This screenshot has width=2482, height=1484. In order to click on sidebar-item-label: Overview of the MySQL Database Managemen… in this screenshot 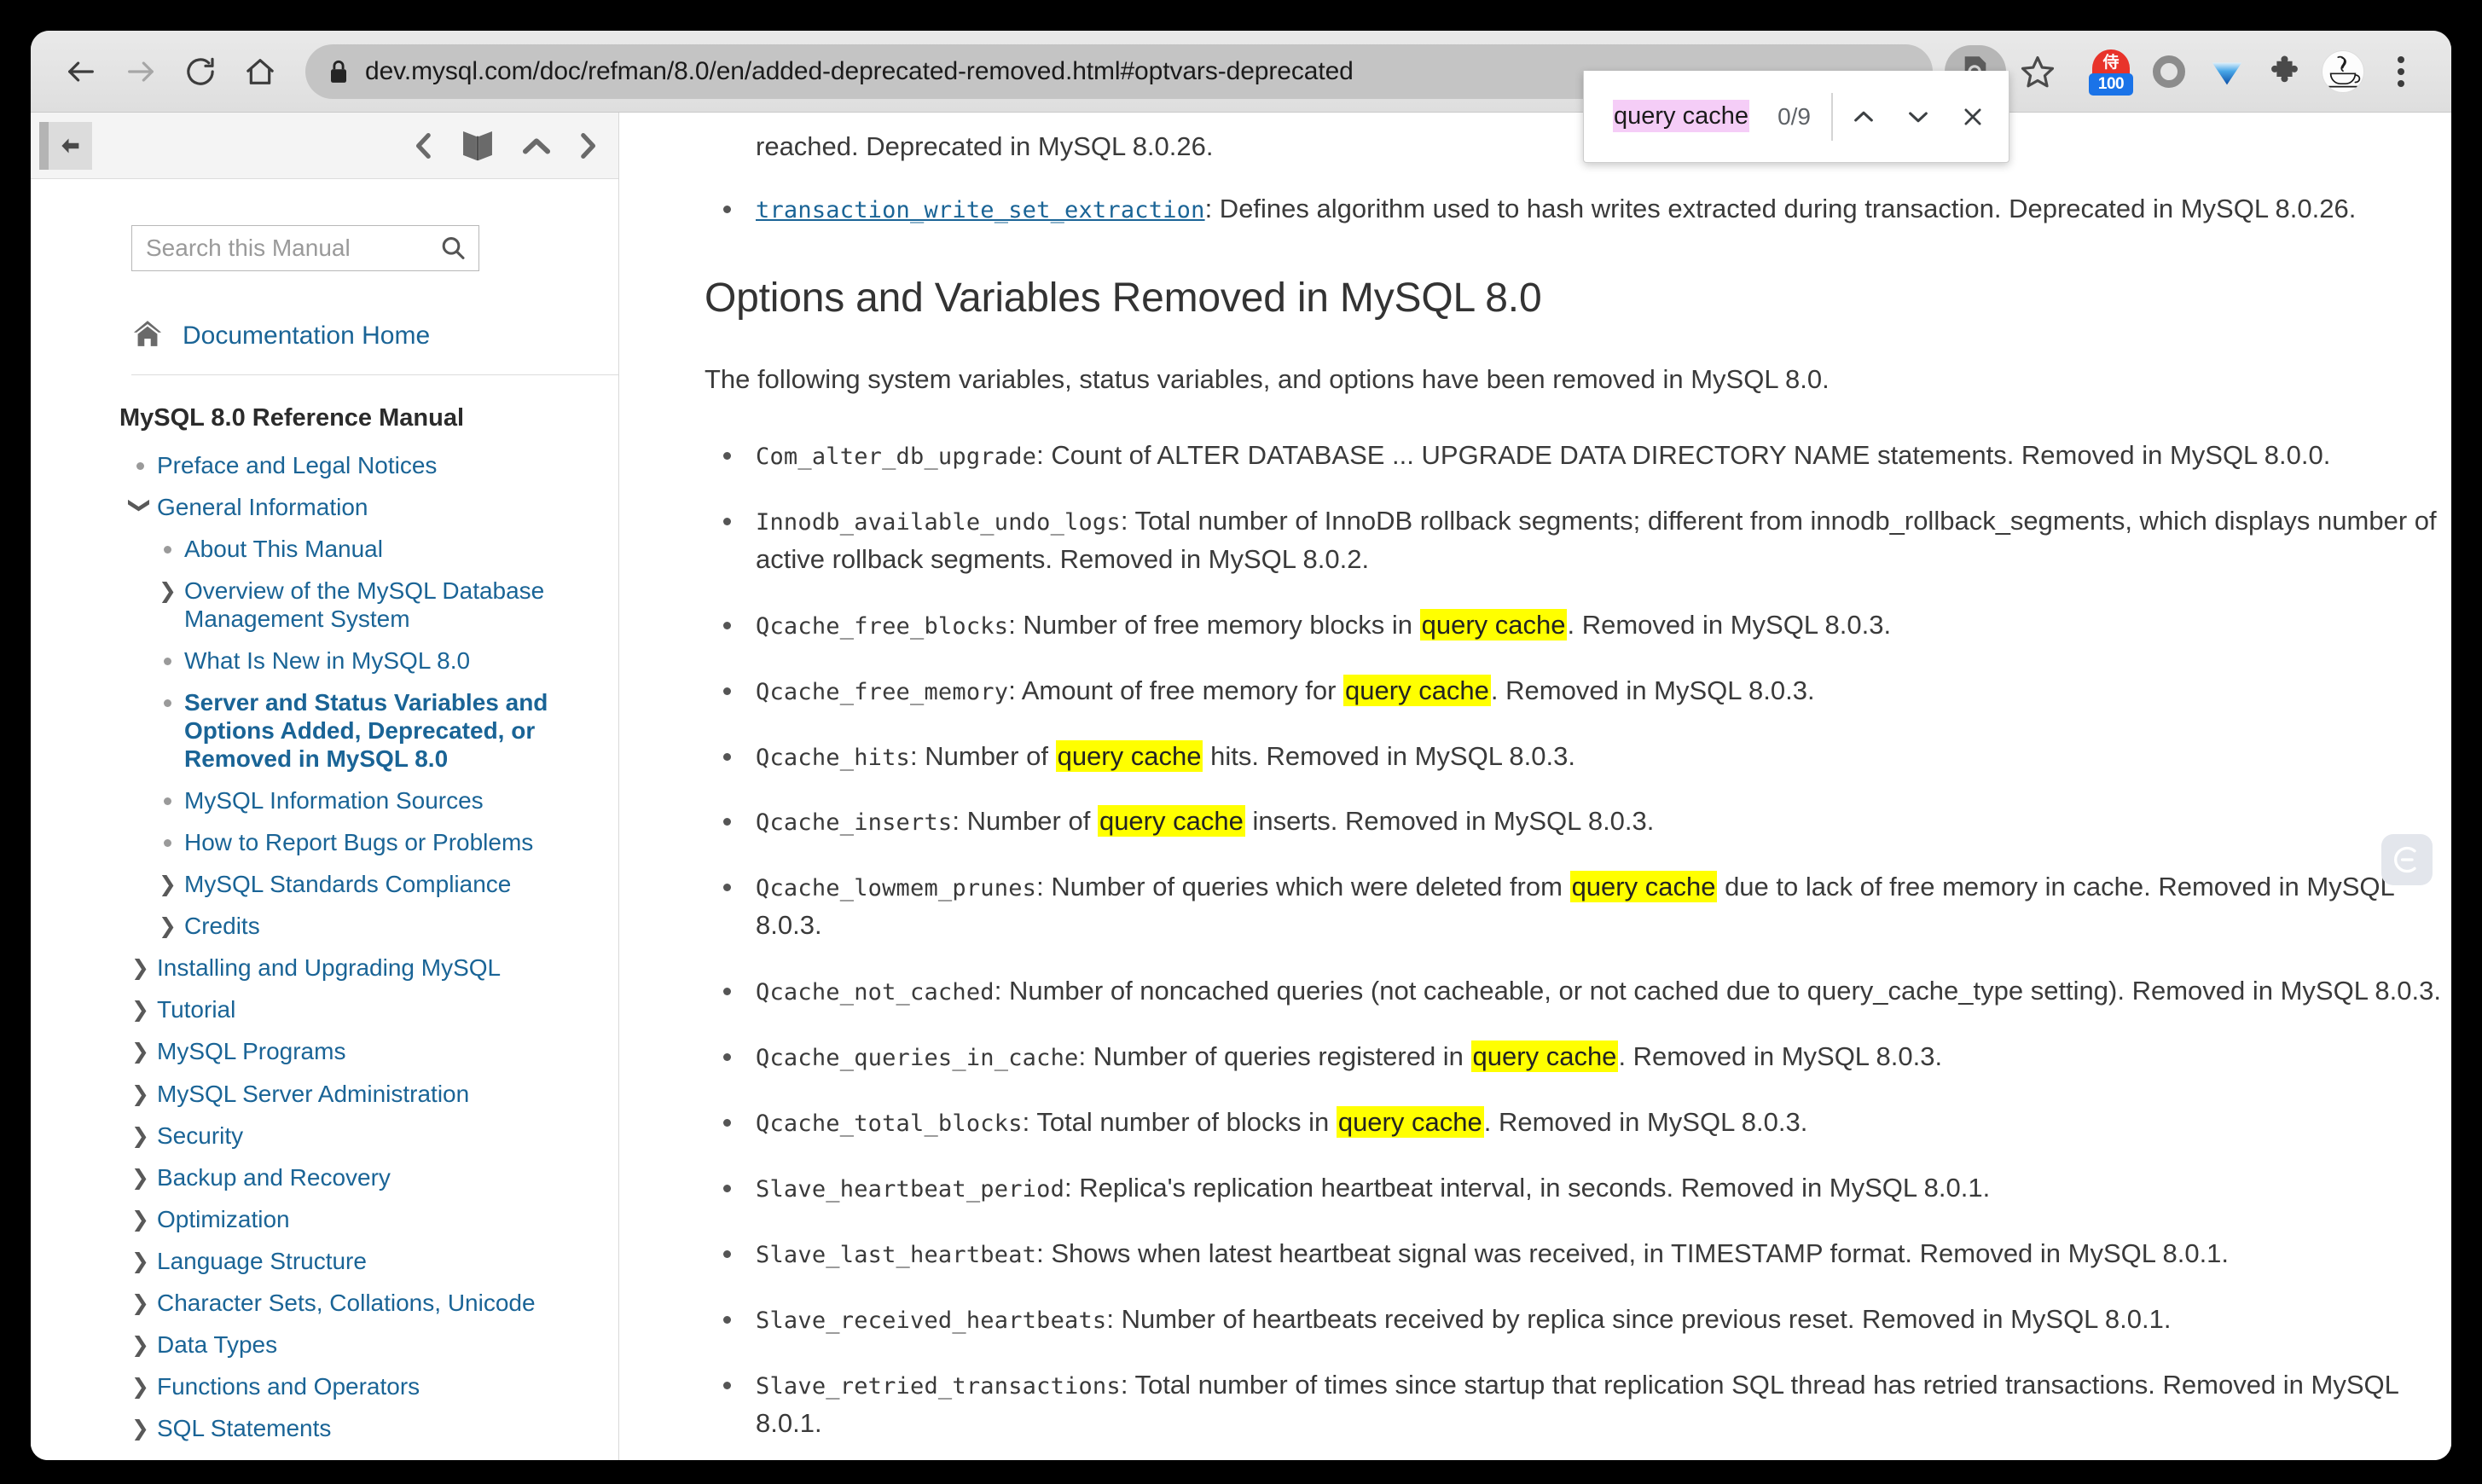, I will do `click(364, 605)`.